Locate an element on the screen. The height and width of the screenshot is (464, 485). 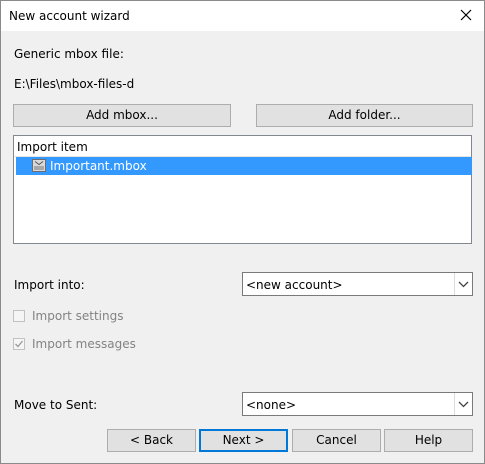
import-item-header-label: Import item is located at coordinates (52, 147).